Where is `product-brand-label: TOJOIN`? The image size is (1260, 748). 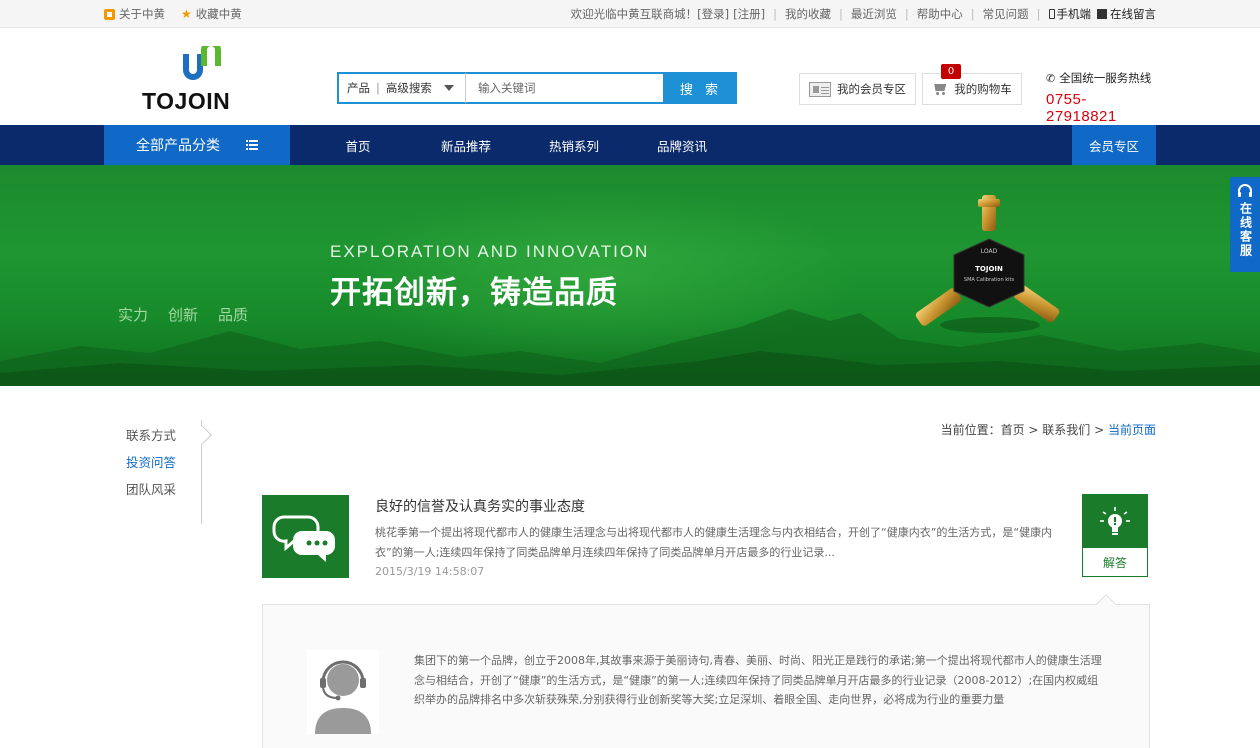 product-brand-label: TOJOIN is located at coordinates (989, 269).